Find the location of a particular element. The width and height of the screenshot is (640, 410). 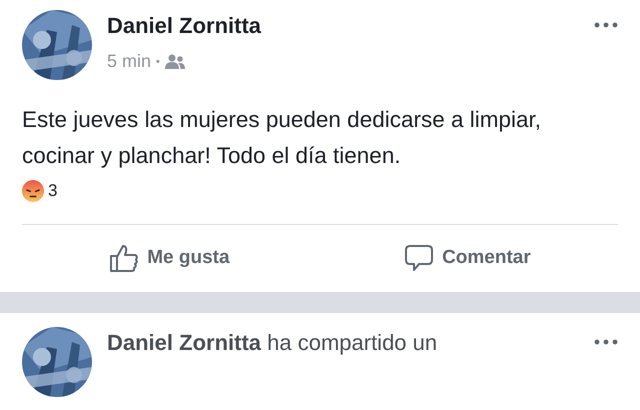

post-text: Este jueves las mujeres pueden dedicarse a limpiar, cocinar y planchar! Todo el día tienen. is located at coordinates (282, 138).